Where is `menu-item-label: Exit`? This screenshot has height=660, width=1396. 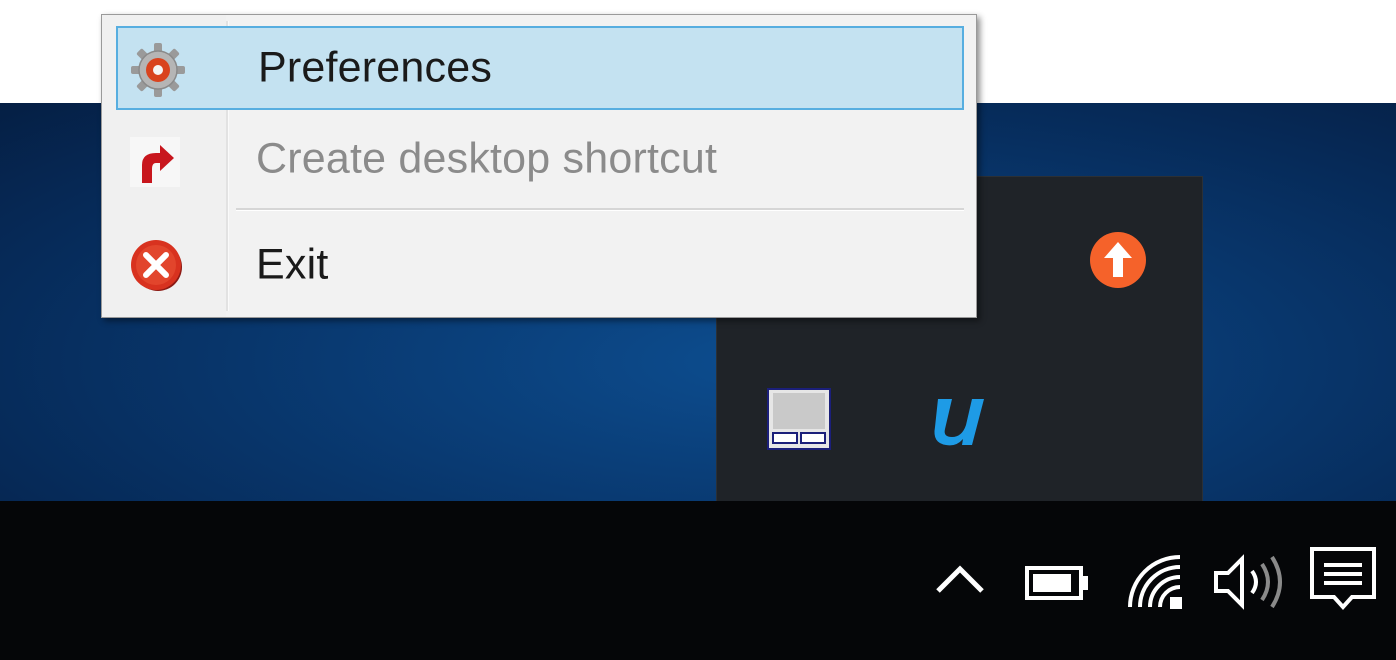 menu-item-label: Exit is located at coordinates (292, 264).